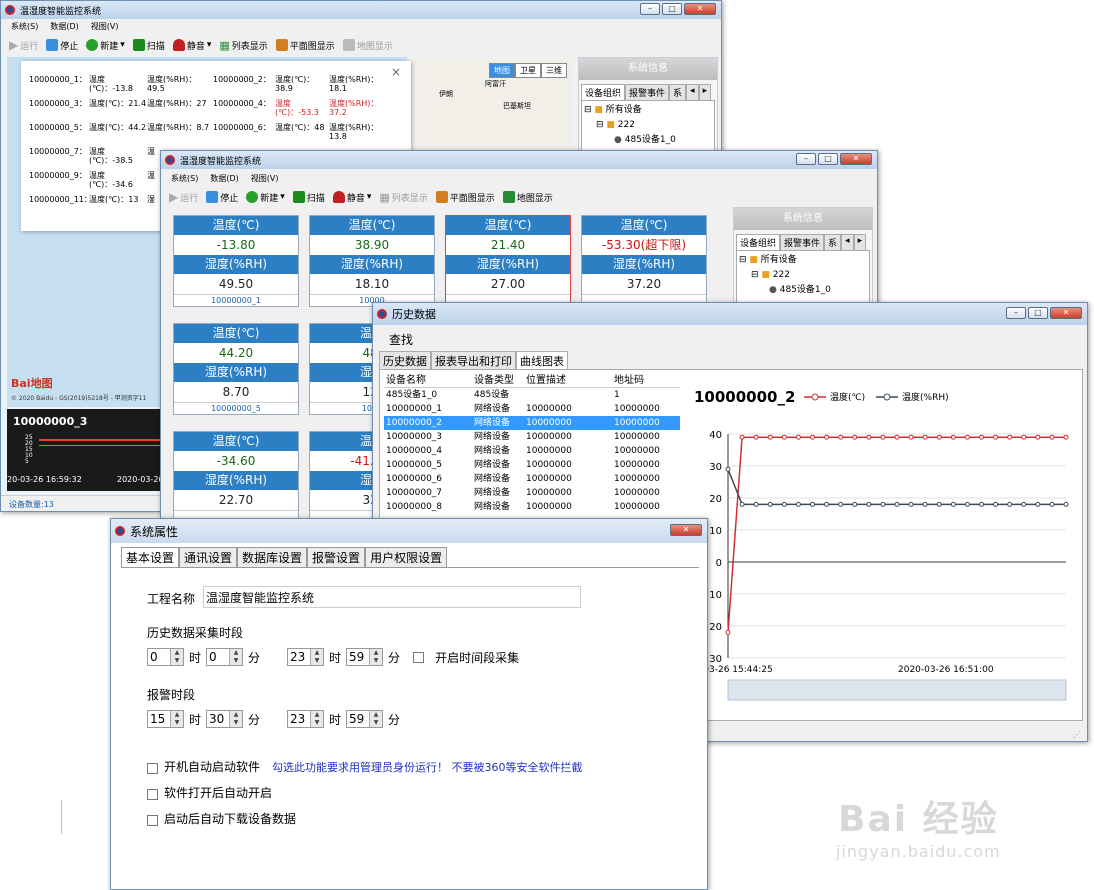  Describe the element at coordinates (428, 380) in the screenshot. I see `col-name: 设备名称` at that location.